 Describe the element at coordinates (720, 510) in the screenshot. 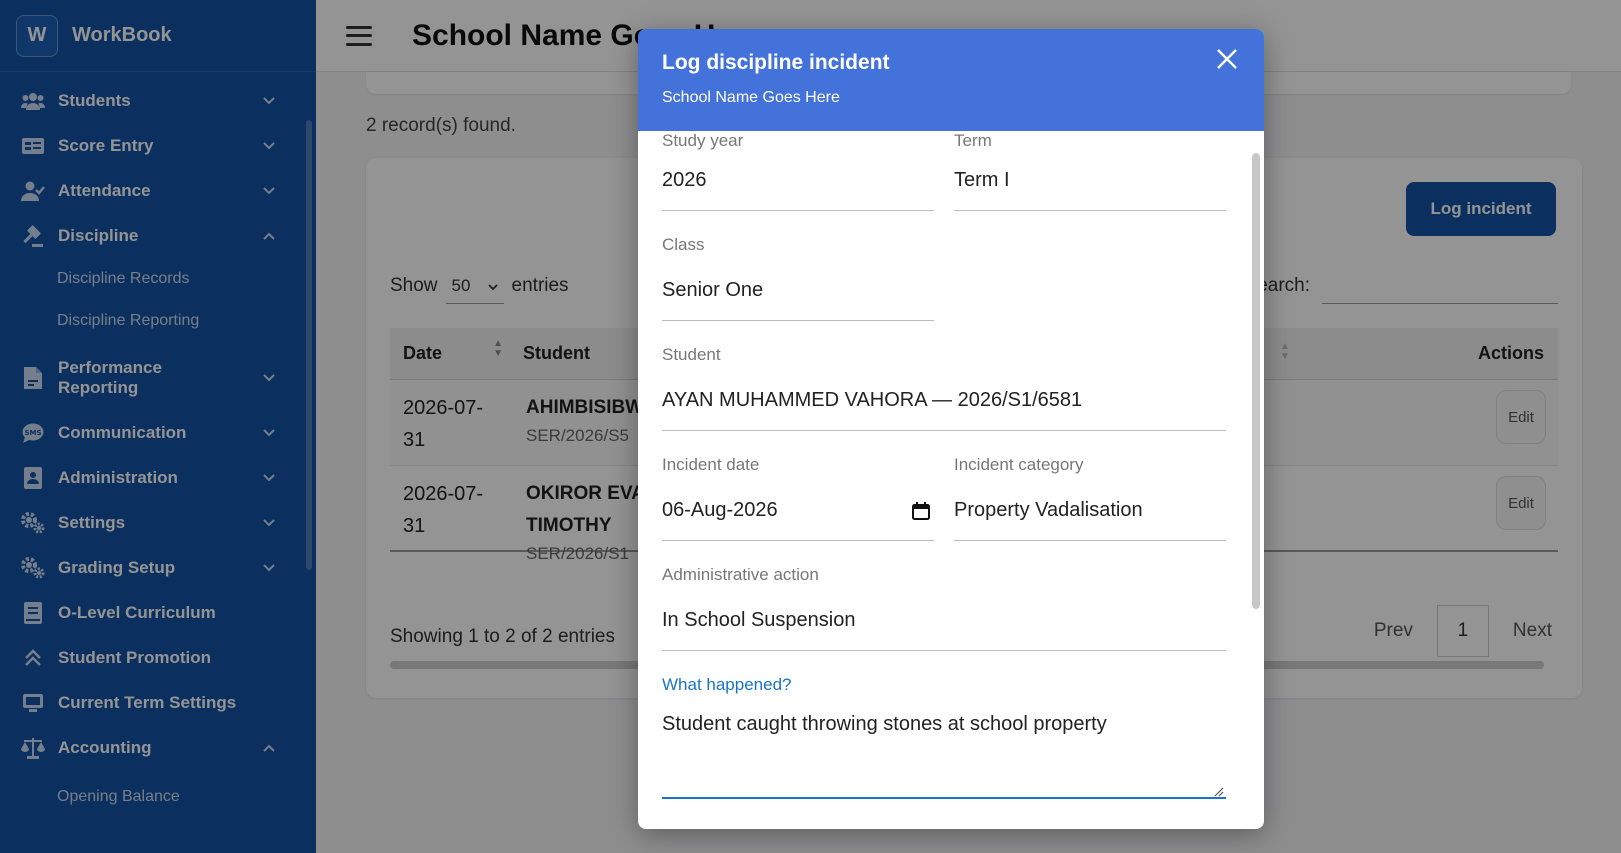

I see `field-value: 06-Aug-2026` at that location.